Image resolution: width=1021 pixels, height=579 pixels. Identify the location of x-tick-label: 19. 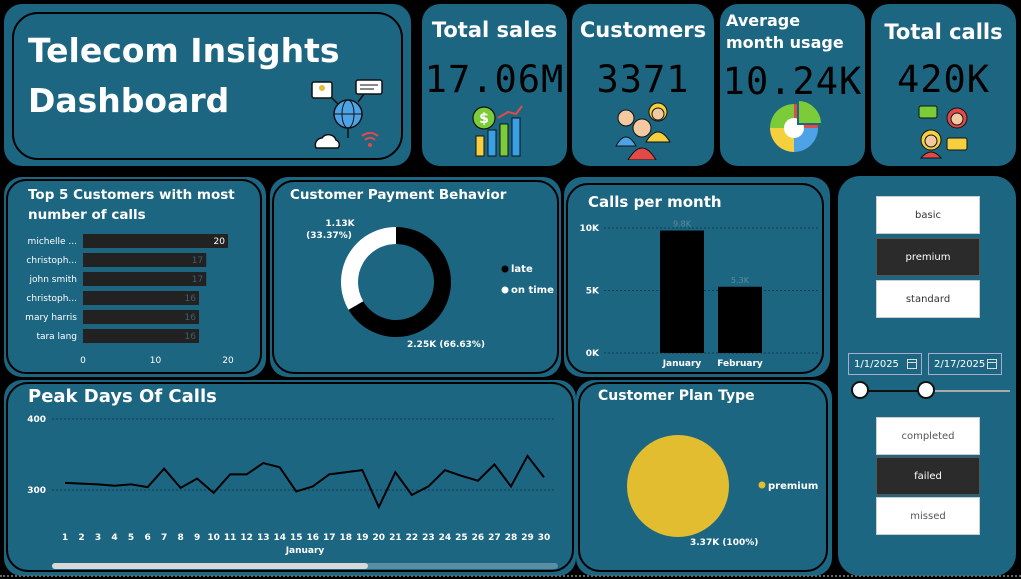
(362, 538).